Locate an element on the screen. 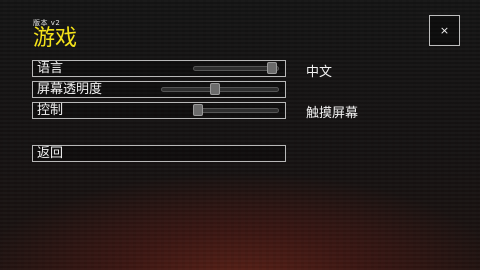 This screenshot has width=480, height=270. page-title: 游戏 is located at coordinates (55, 38).